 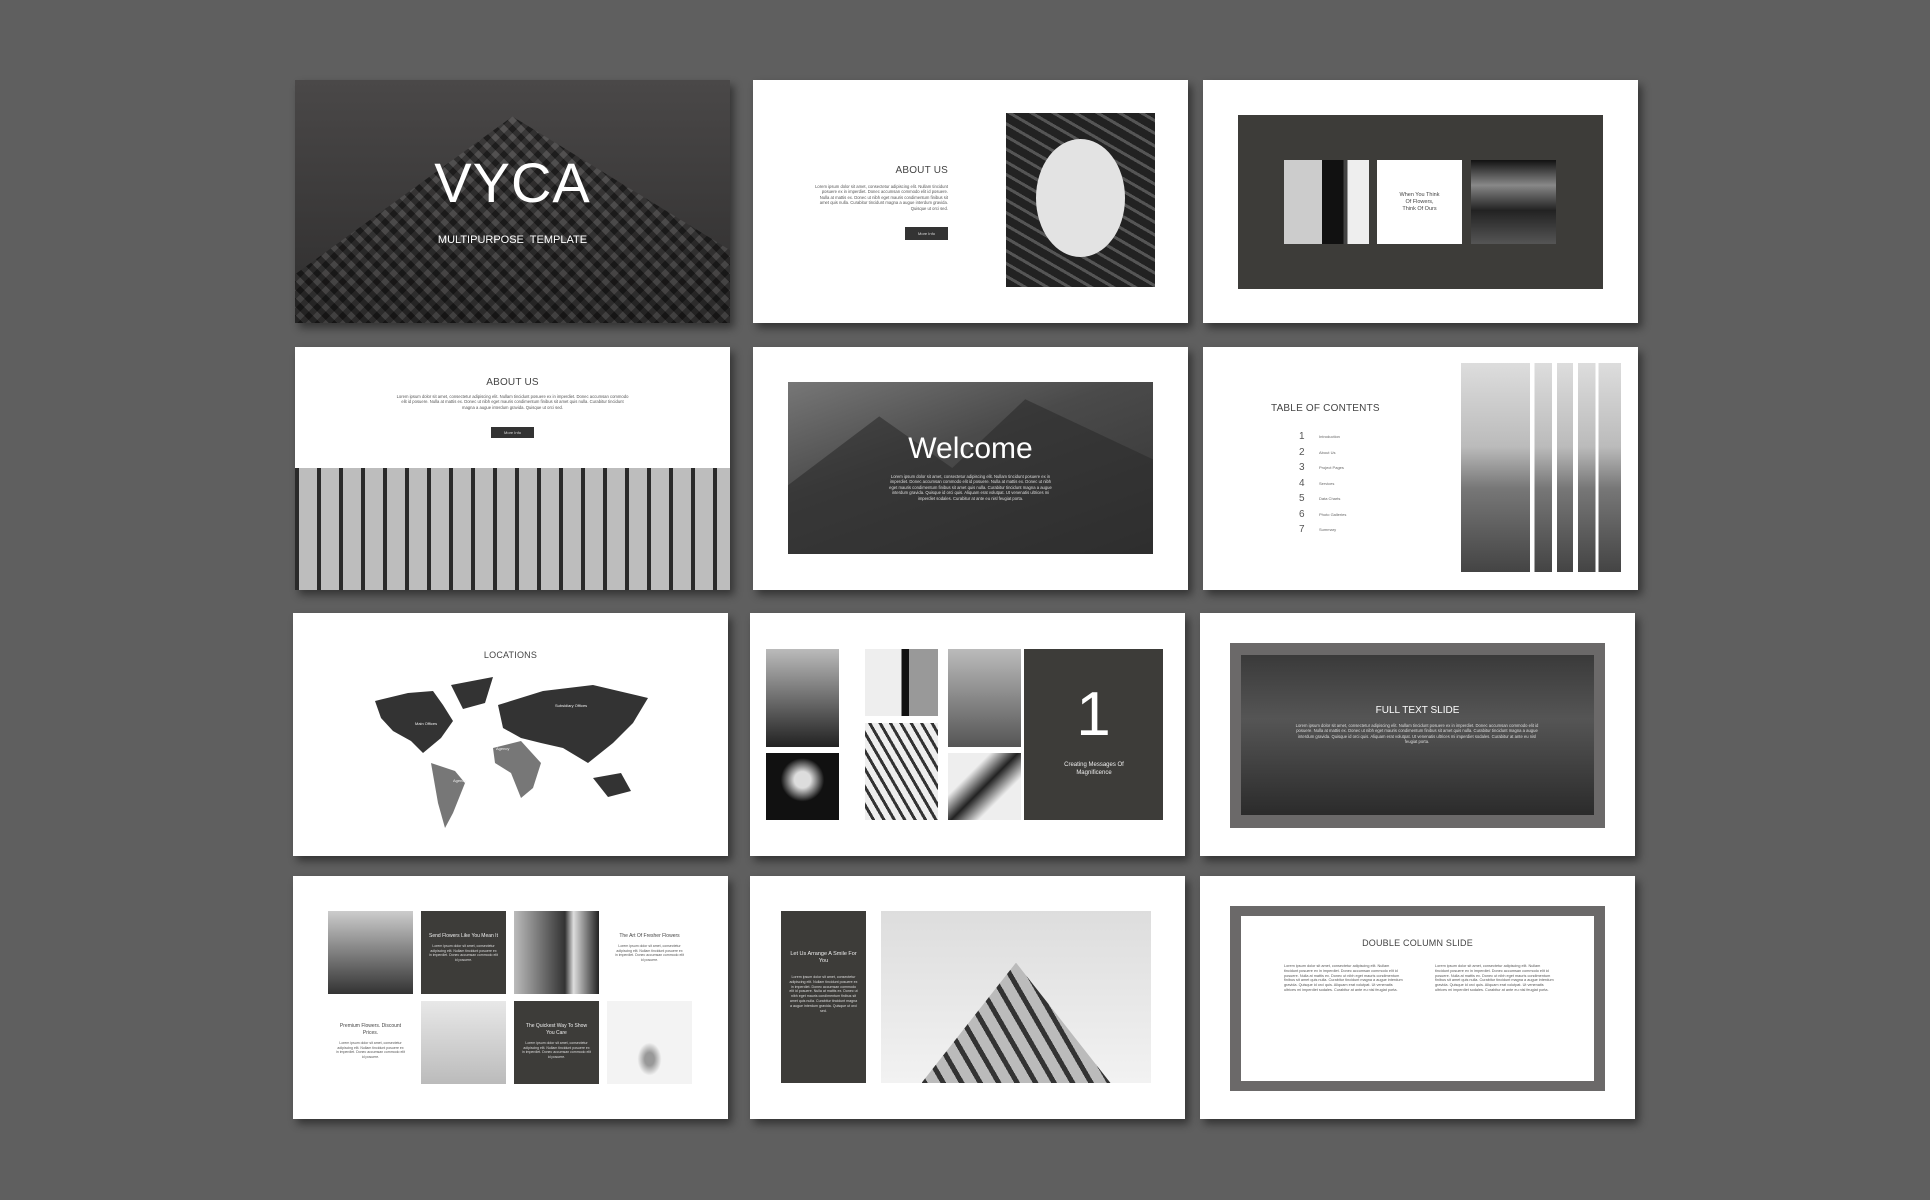 What do you see at coordinates (512, 529) in the screenshot?
I see `windows-photo` at bounding box center [512, 529].